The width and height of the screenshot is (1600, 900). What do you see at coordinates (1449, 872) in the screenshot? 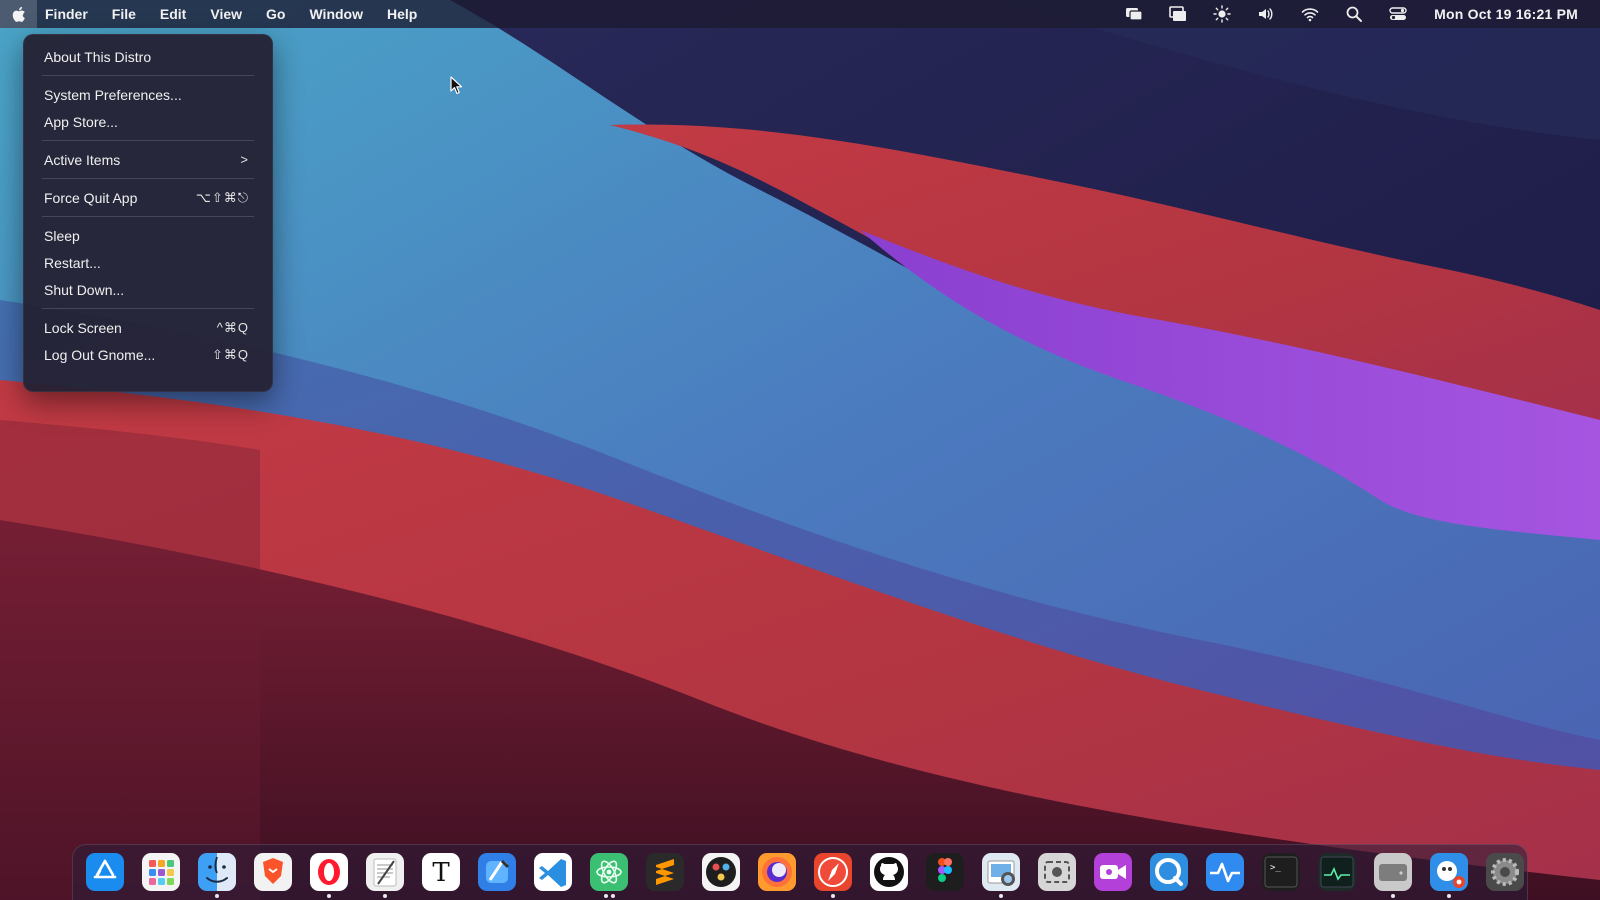
I see `gimp-icon` at bounding box center [1449, 872].